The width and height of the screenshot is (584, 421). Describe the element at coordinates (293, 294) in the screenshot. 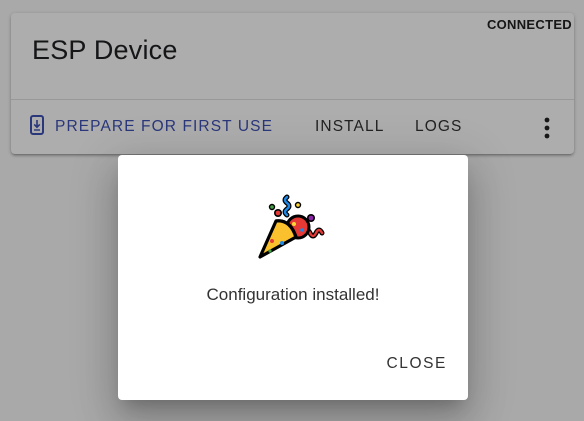

I see `dialog-message: Configuration installed!` at that location.